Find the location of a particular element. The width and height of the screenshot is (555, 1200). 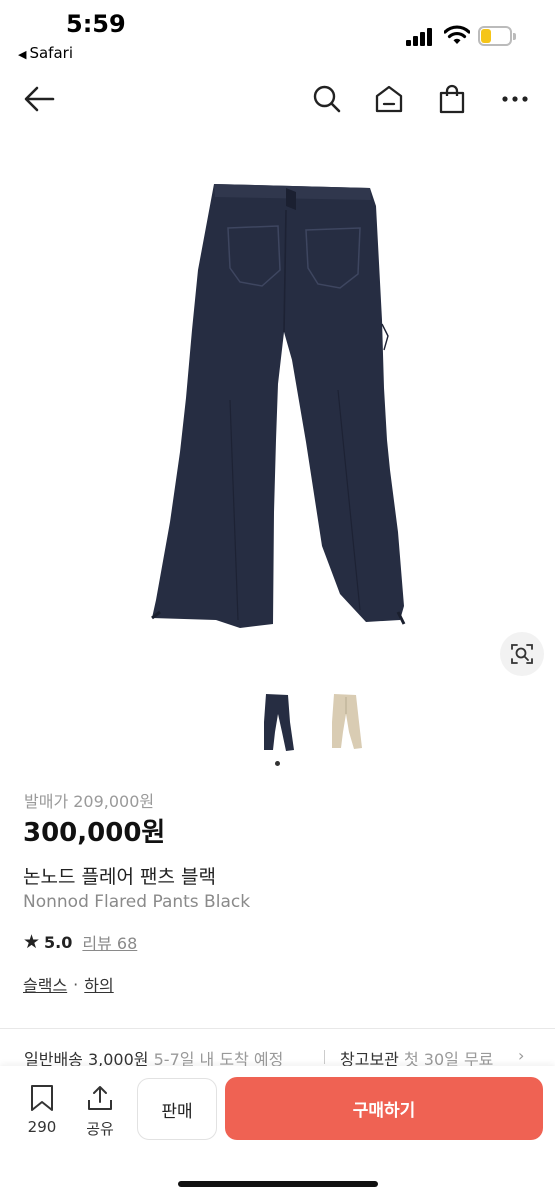

category-link-slacks: 슬랙스 is located at coordinates (45, 984).